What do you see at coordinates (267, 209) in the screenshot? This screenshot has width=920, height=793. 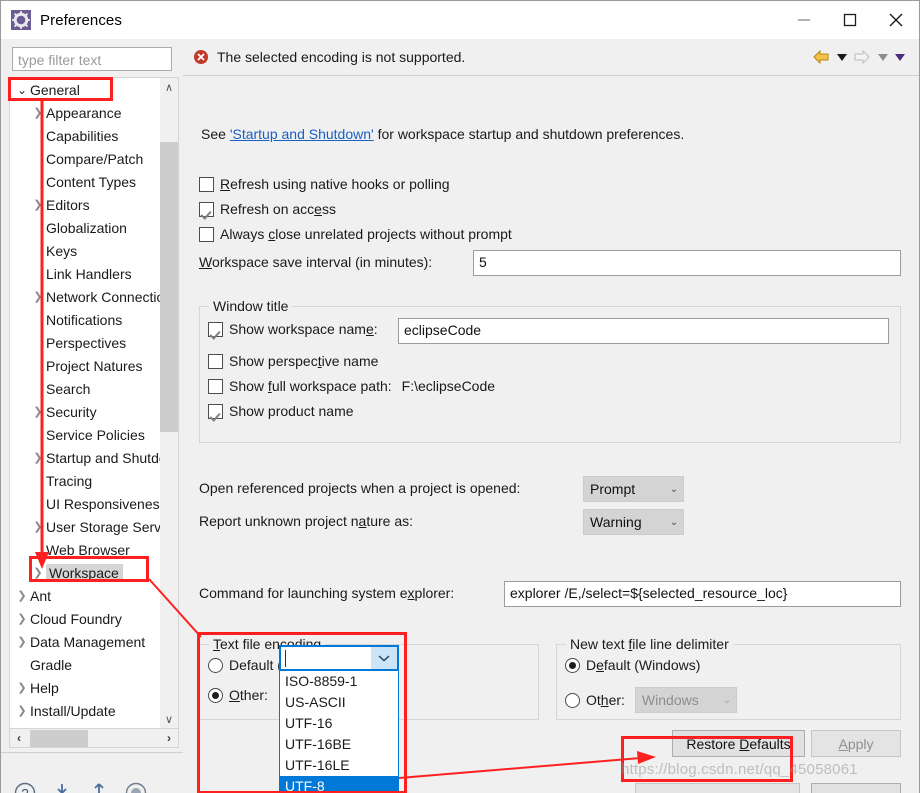 I see `checkbox-refresh-on-access: Refresh on access` at bounding box center [267, 209].